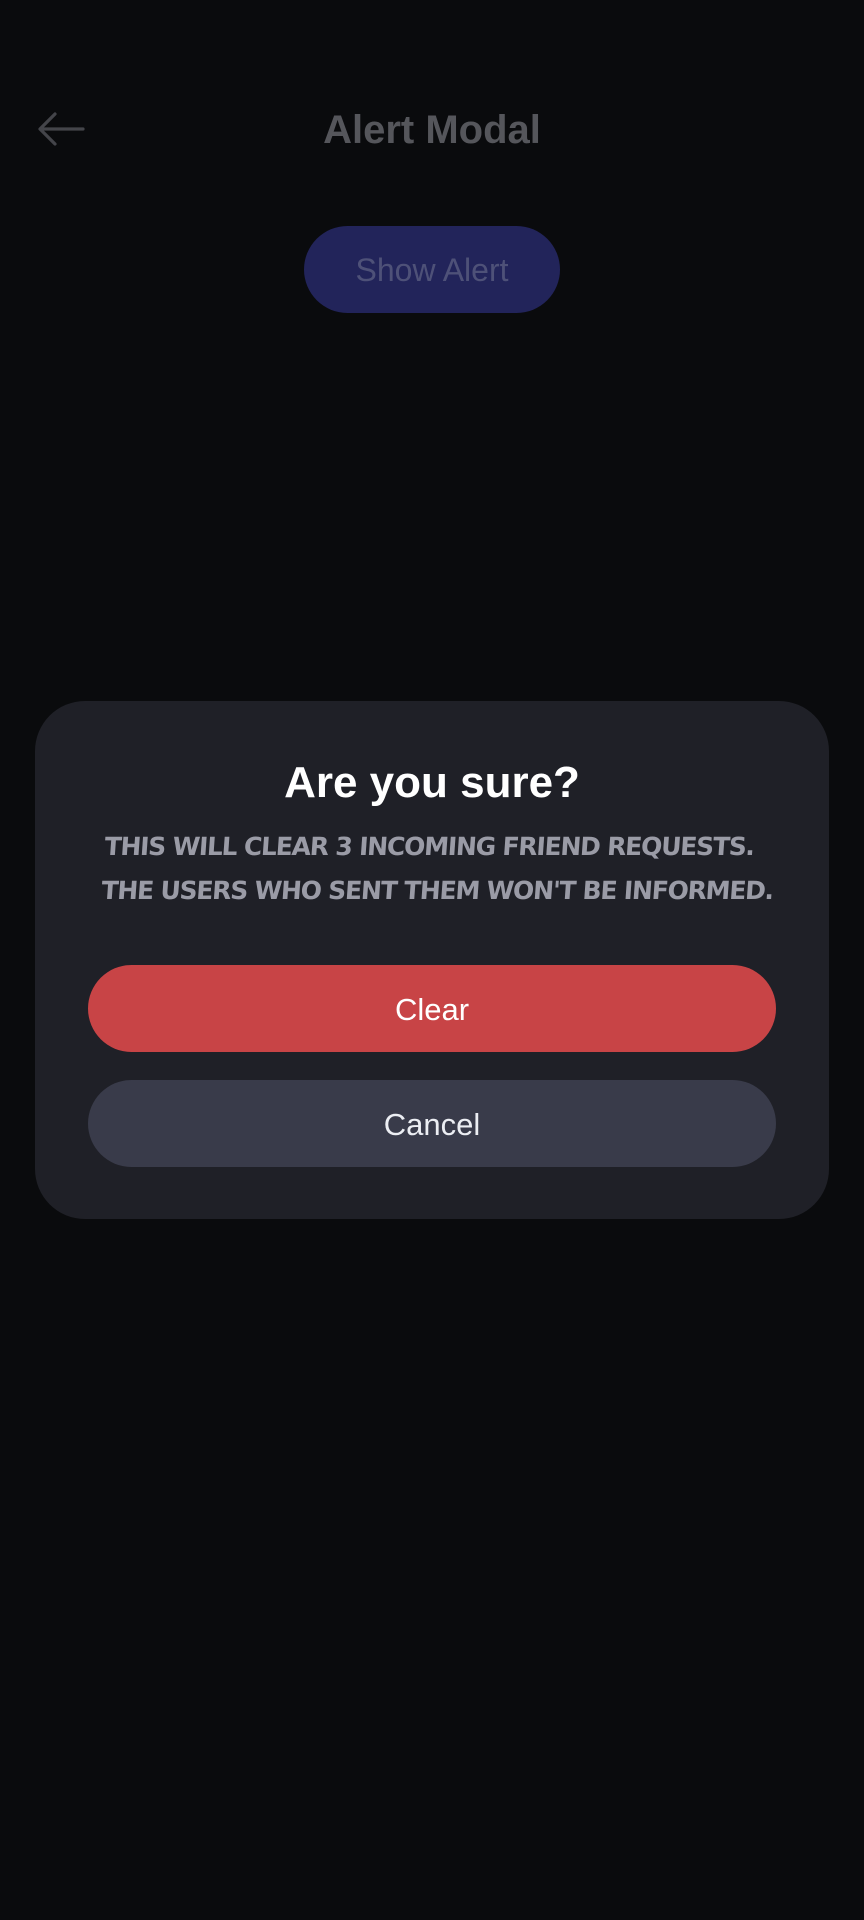  What do you see at coordinates (432, 269) in the screenshot?
I see `show-alert-button: Show Alert` at bounding box center [432, 269].